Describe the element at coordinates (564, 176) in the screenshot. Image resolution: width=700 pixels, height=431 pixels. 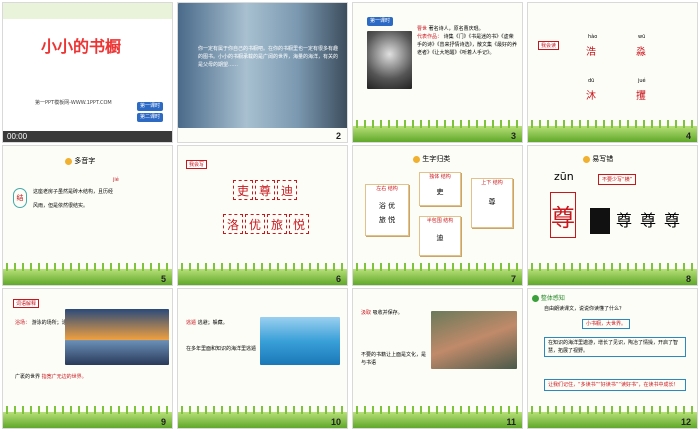
I see `pinyin-zun: zūn` at that location.